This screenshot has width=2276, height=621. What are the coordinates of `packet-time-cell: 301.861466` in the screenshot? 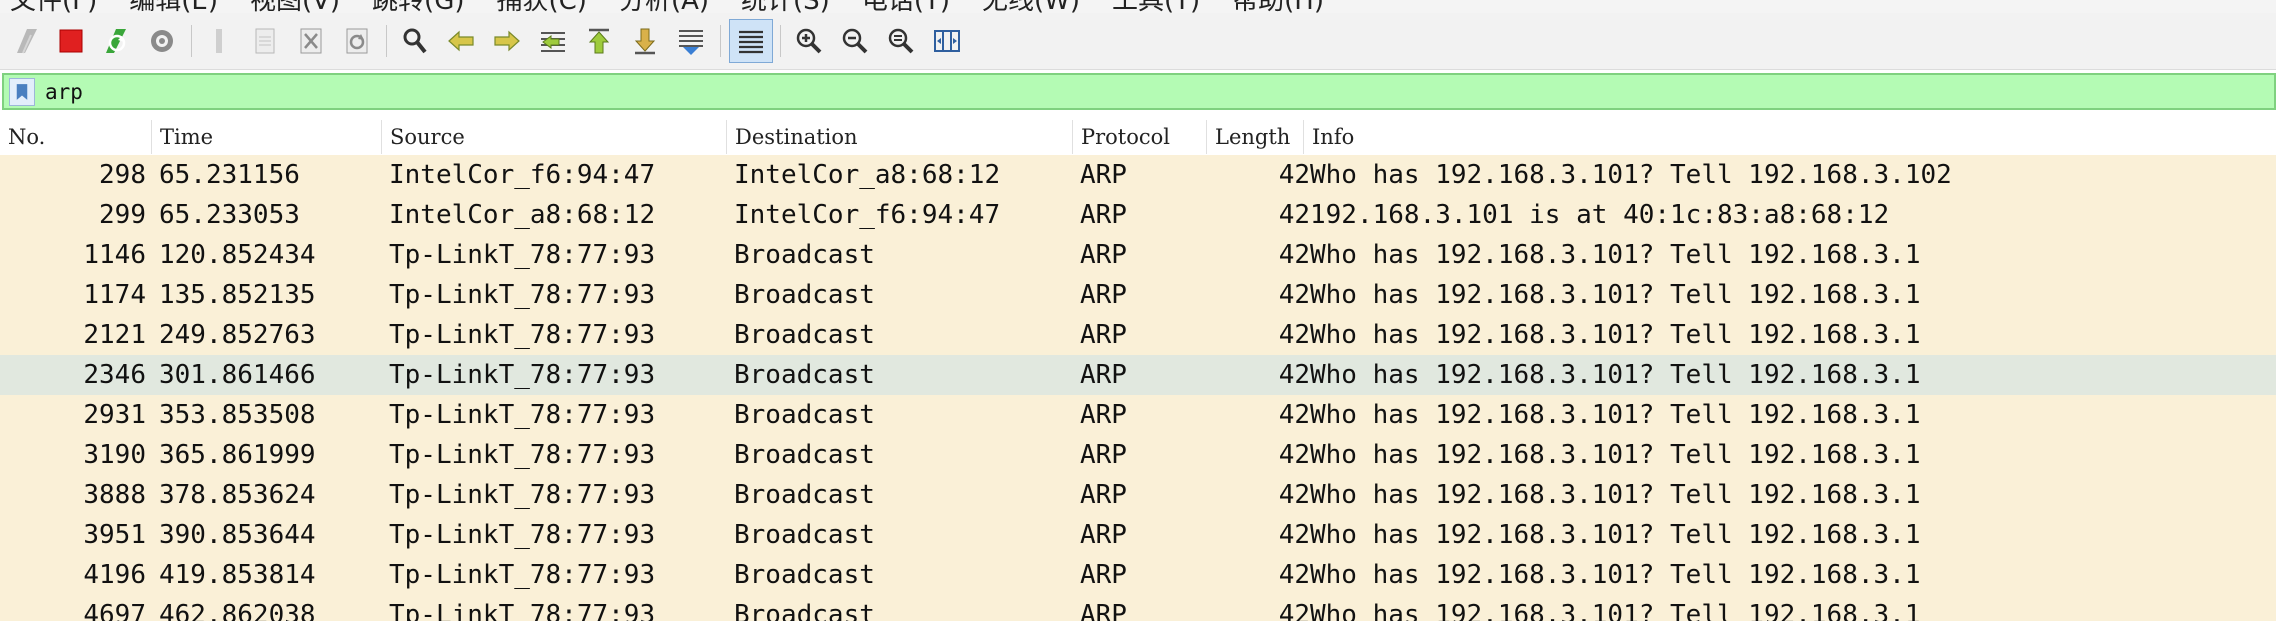 It's located at (237, 375).